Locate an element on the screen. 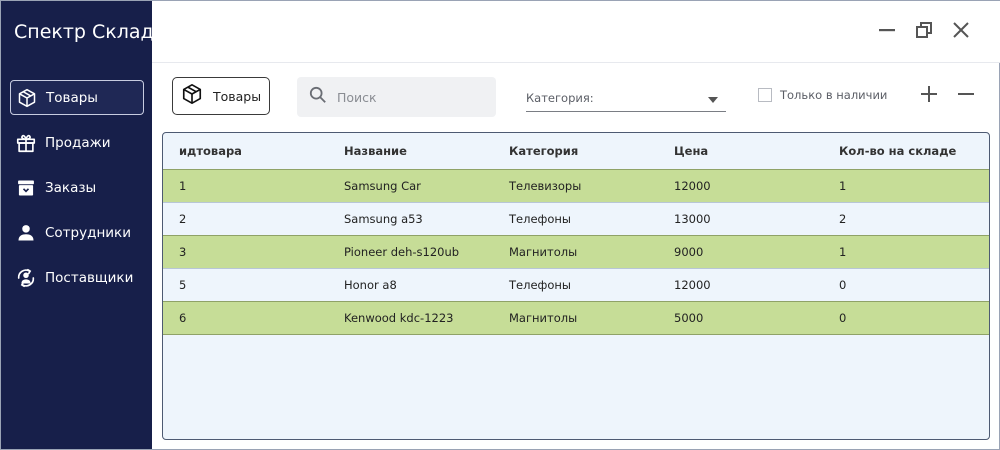 The width and height of the screenshot is (1000, 450). table-row: 3 Pioneer deh-s120ub Магнитолы 9000 1 is located at coordinates (576, 251).